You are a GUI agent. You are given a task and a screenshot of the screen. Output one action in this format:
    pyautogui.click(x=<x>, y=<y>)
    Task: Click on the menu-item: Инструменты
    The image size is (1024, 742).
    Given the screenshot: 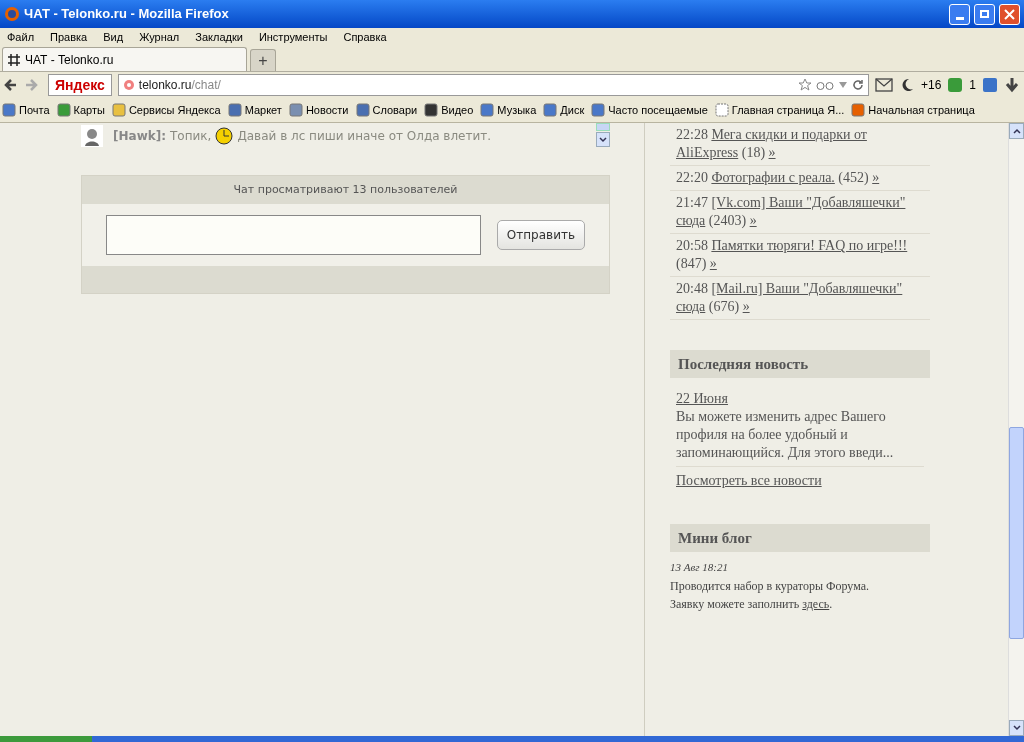 What is the action you would take?
    pyautogui.click(x=293, y=37)
    